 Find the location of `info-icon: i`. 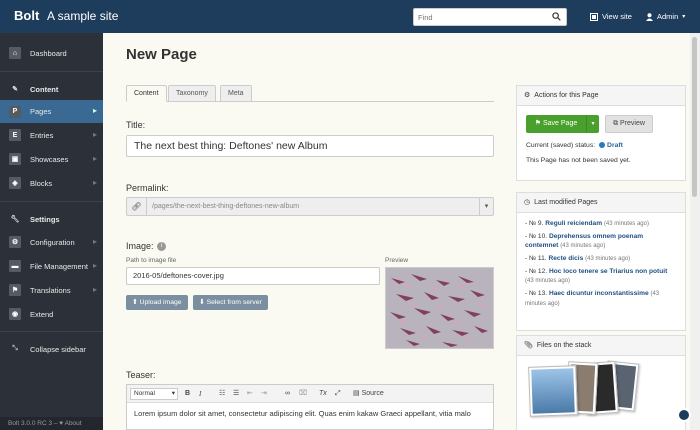

info-icon: i is located at coordinates (161, 246).